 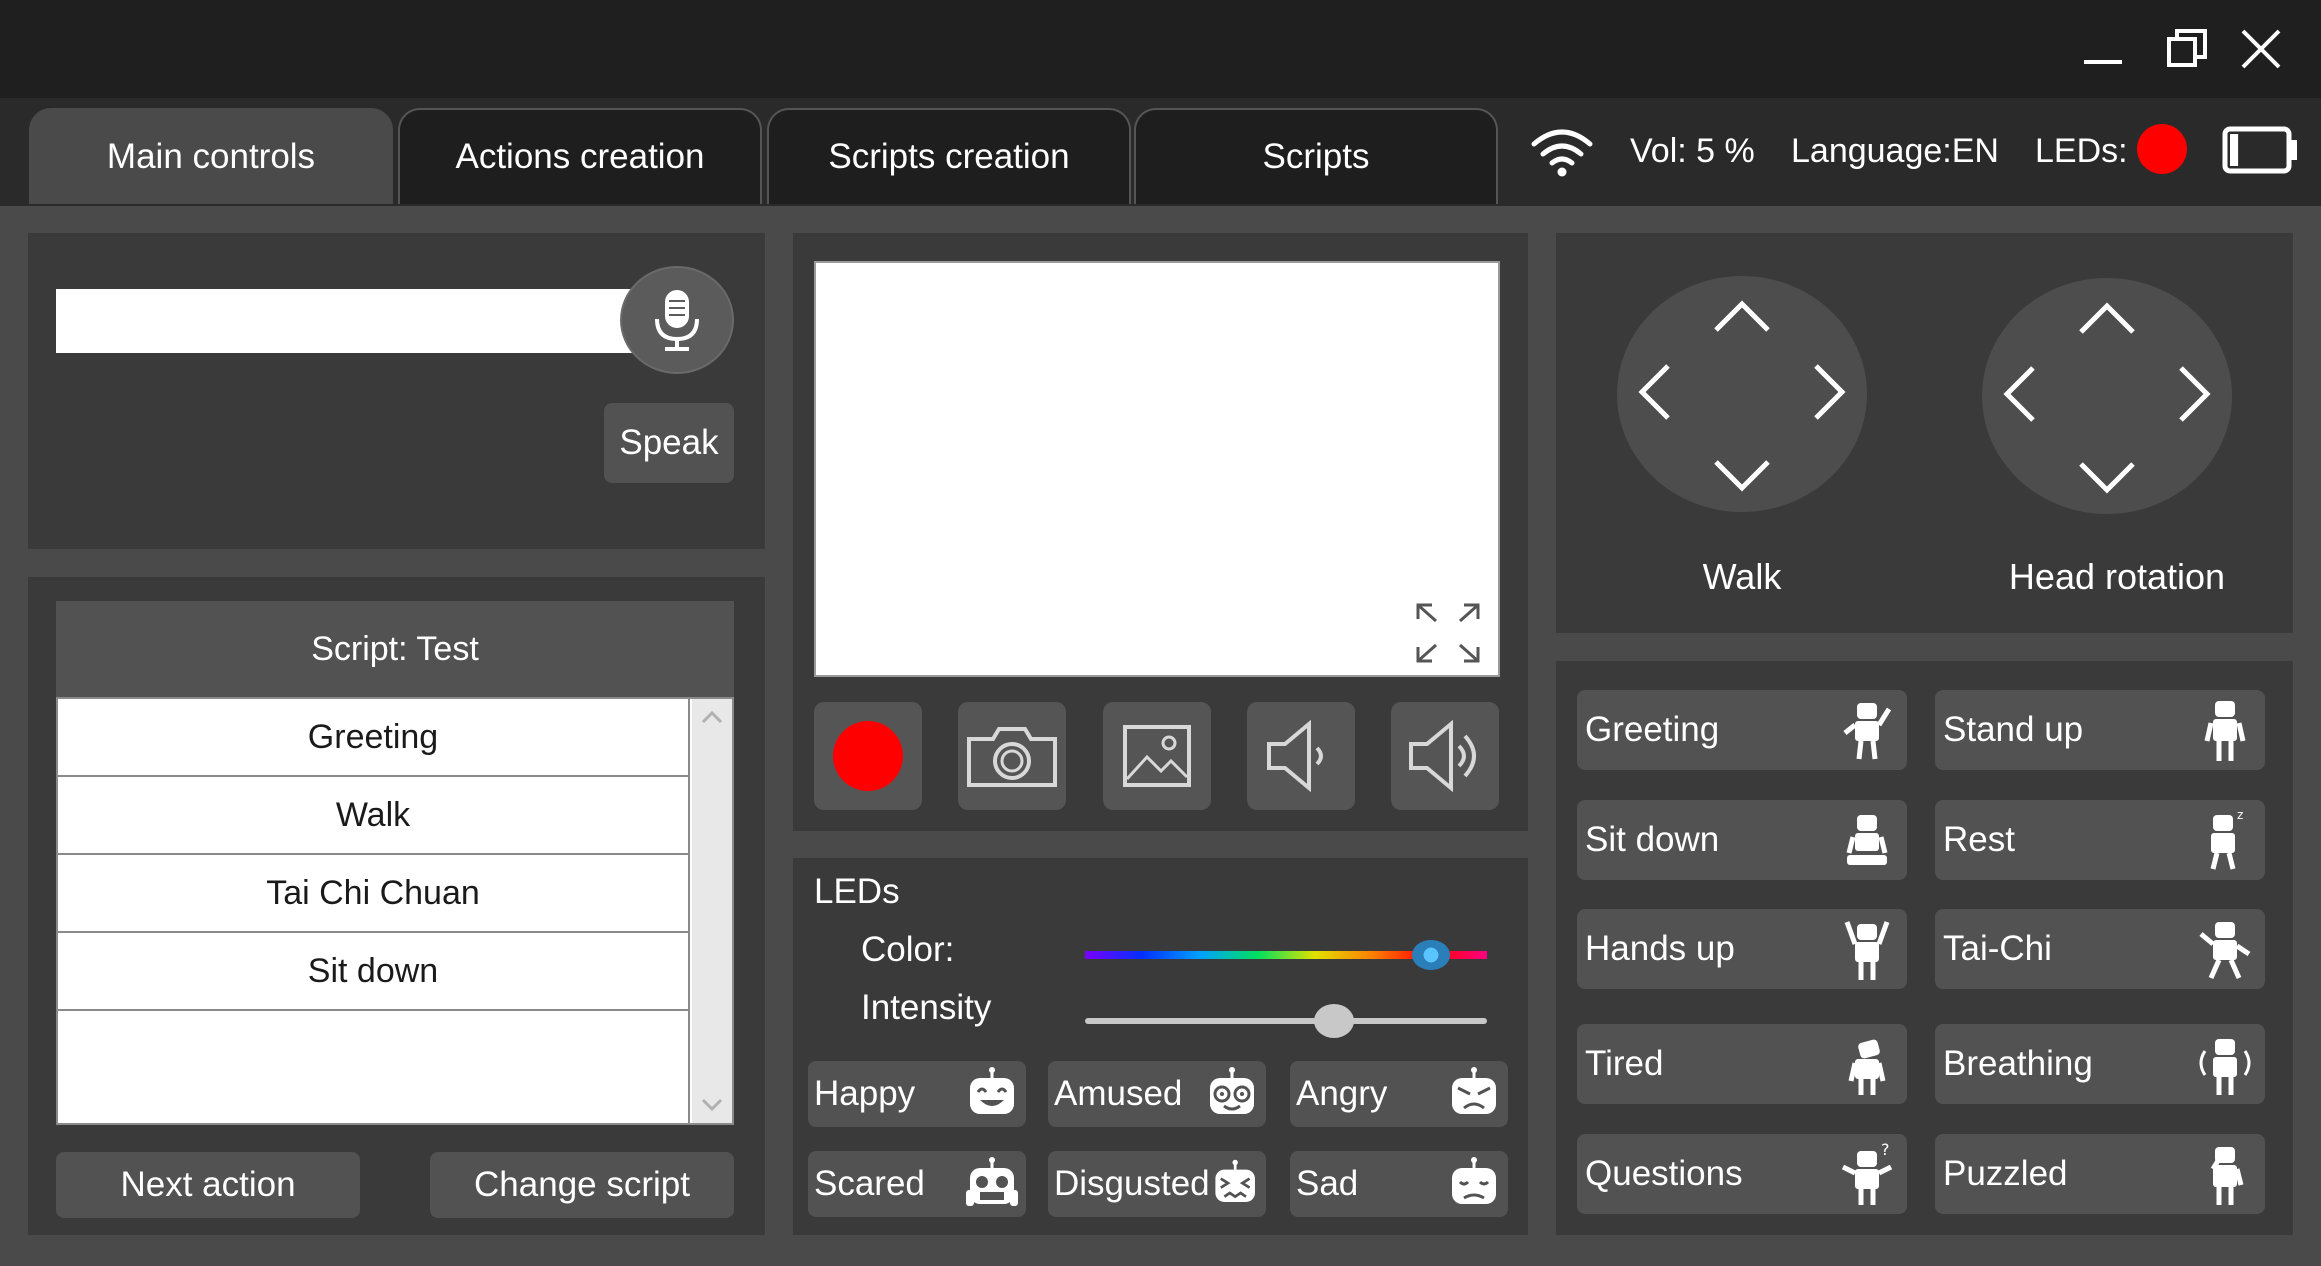 I want to click on intensity-slider-track, so click(x=1286, y=1021).